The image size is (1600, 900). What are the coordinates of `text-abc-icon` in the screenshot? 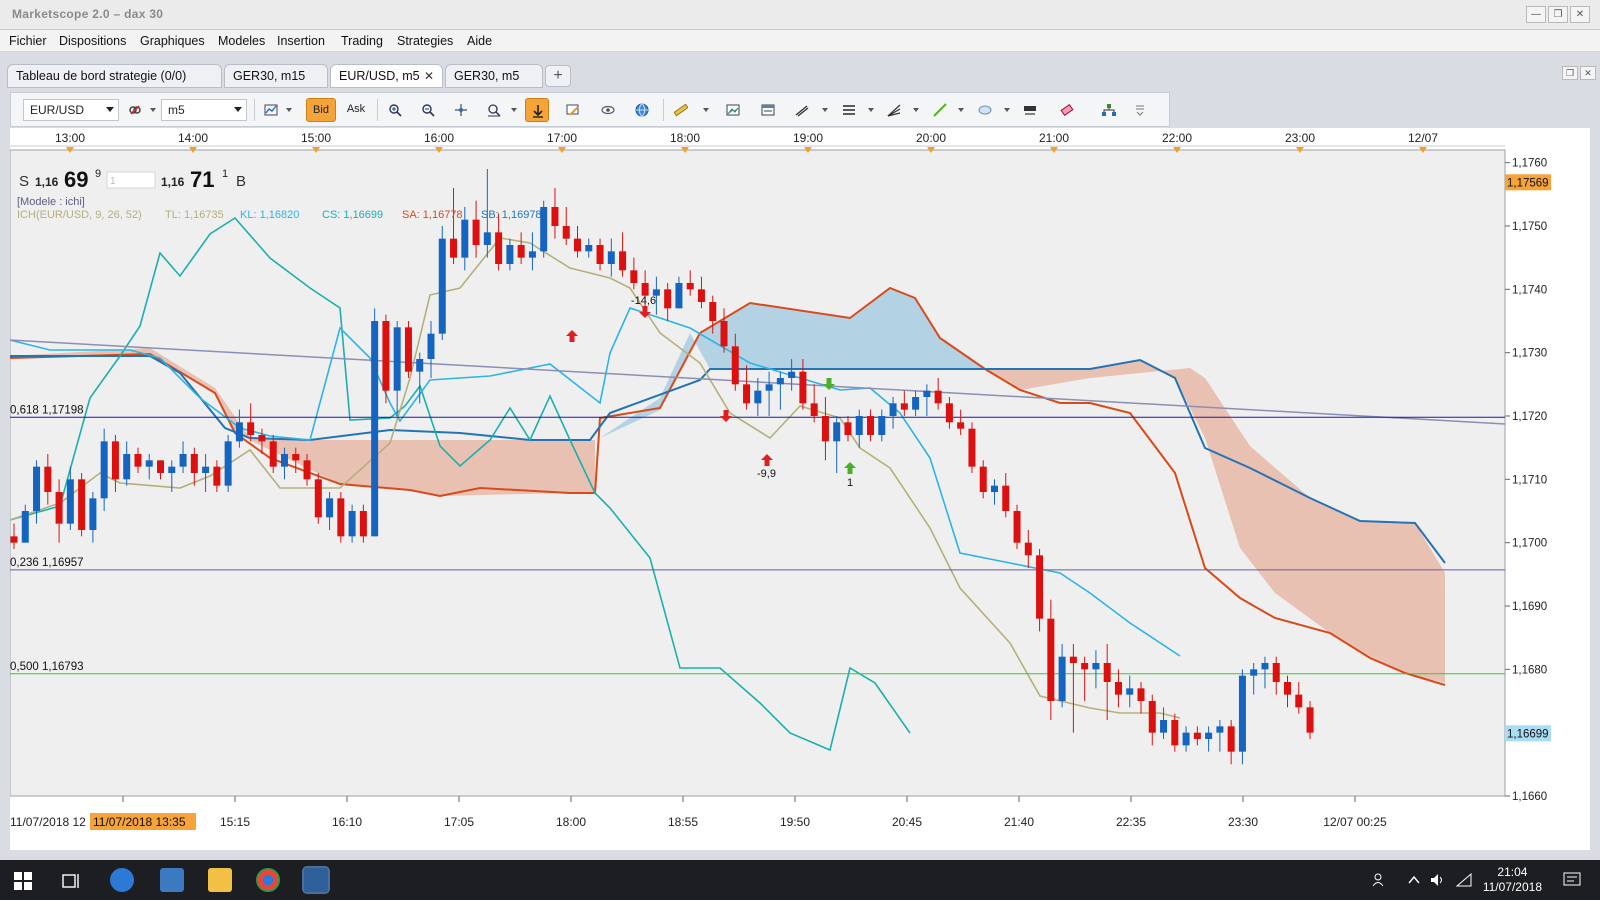 It's located at (1030, 110).